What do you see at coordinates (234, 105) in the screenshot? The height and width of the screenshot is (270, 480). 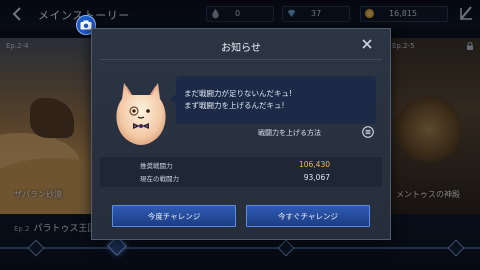 I see `speech-line-2: まず戦闘力を上げるんだキュ!` at bounding box center [234, 105].